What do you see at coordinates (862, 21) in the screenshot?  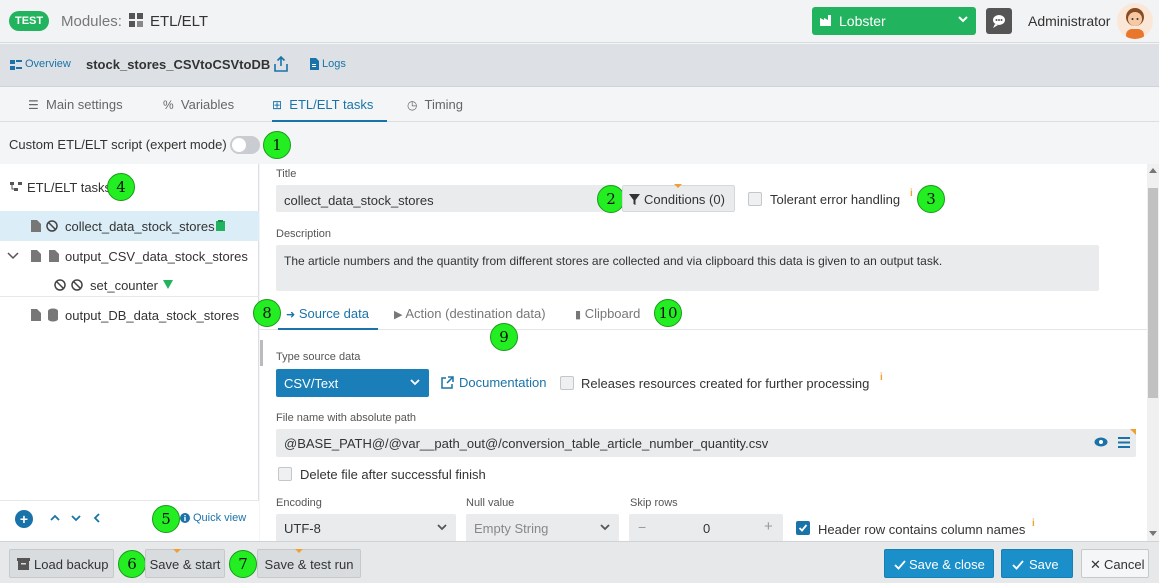 I see `instance-select-value: Lobster` at bounding box center [862, 21].